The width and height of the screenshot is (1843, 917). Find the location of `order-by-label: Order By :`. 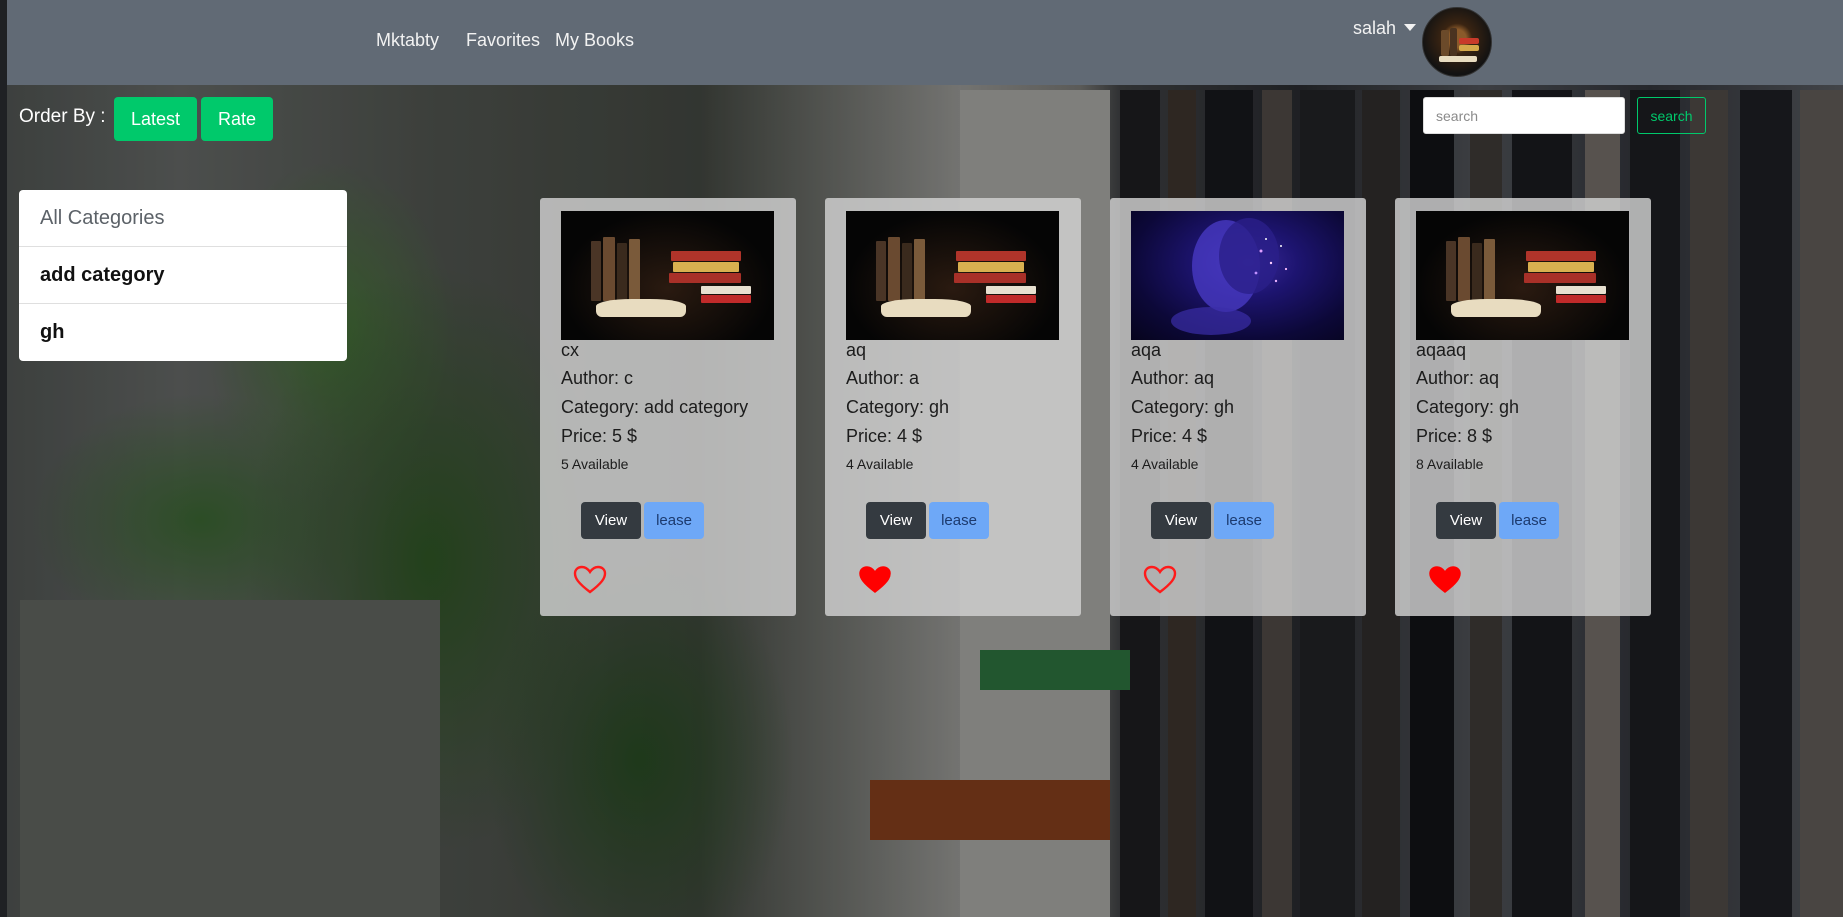

order-by-label: Order By : is located at coordinates (62, 116).